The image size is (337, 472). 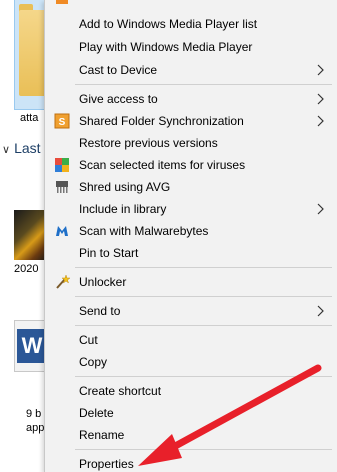 I want to click on chevron-down-icon: ∨, so click(x=6, y=150).